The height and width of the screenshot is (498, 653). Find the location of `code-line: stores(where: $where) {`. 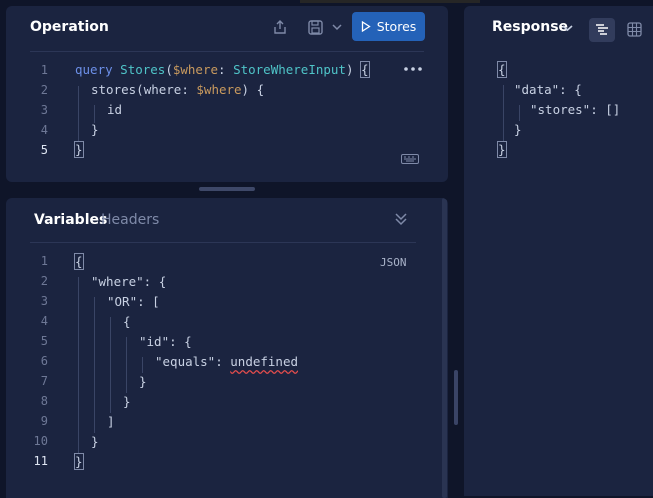

code-line: stores(where: $where) { is located at coordinates (177, 89).